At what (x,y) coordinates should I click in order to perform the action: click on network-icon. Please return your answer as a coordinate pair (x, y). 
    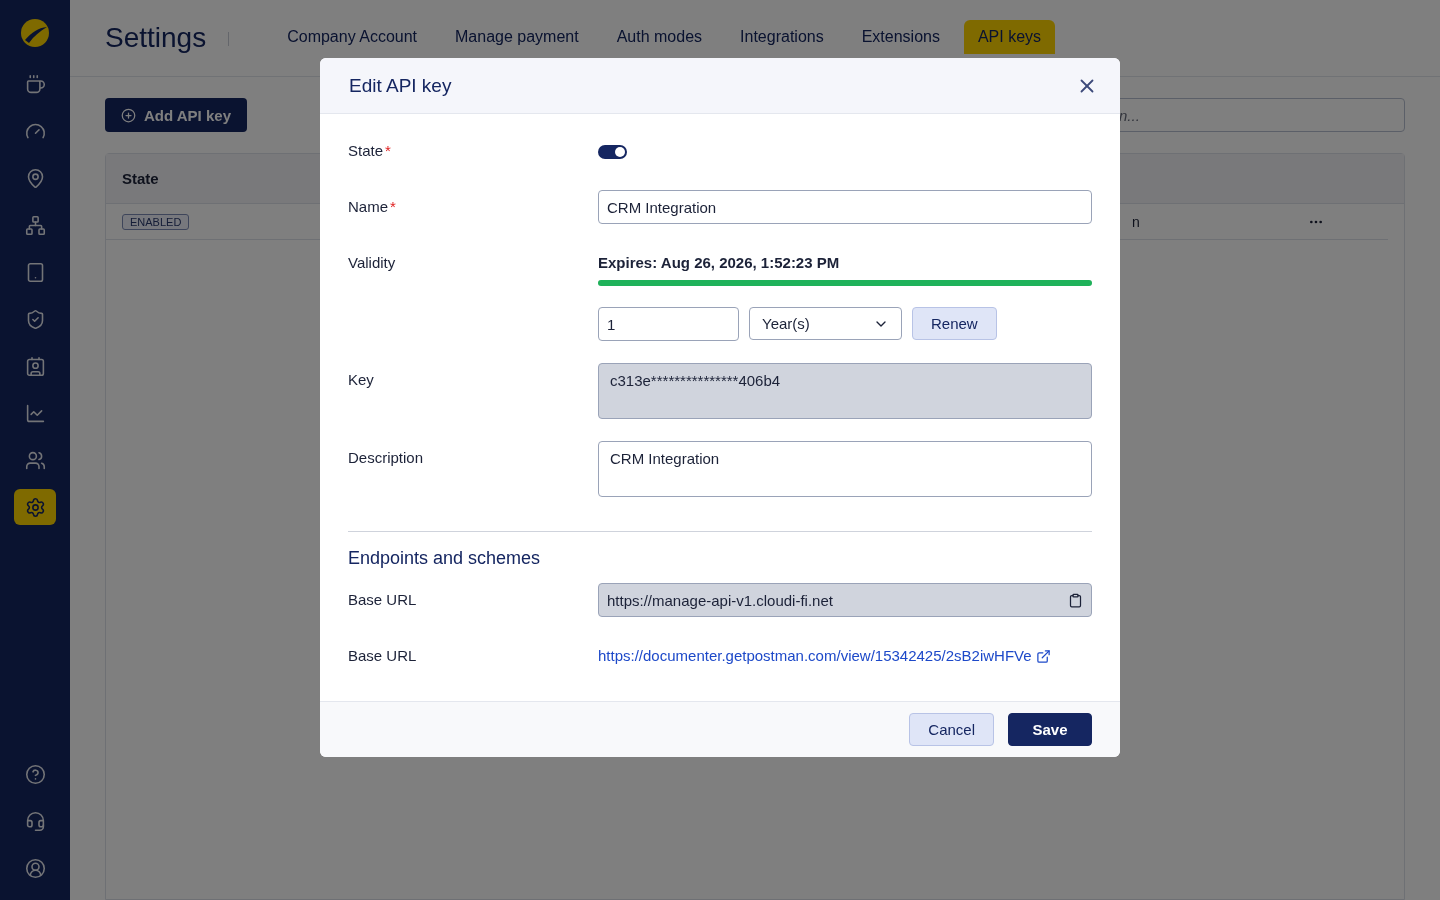
    Looking at the image, I should click on (35, 225).